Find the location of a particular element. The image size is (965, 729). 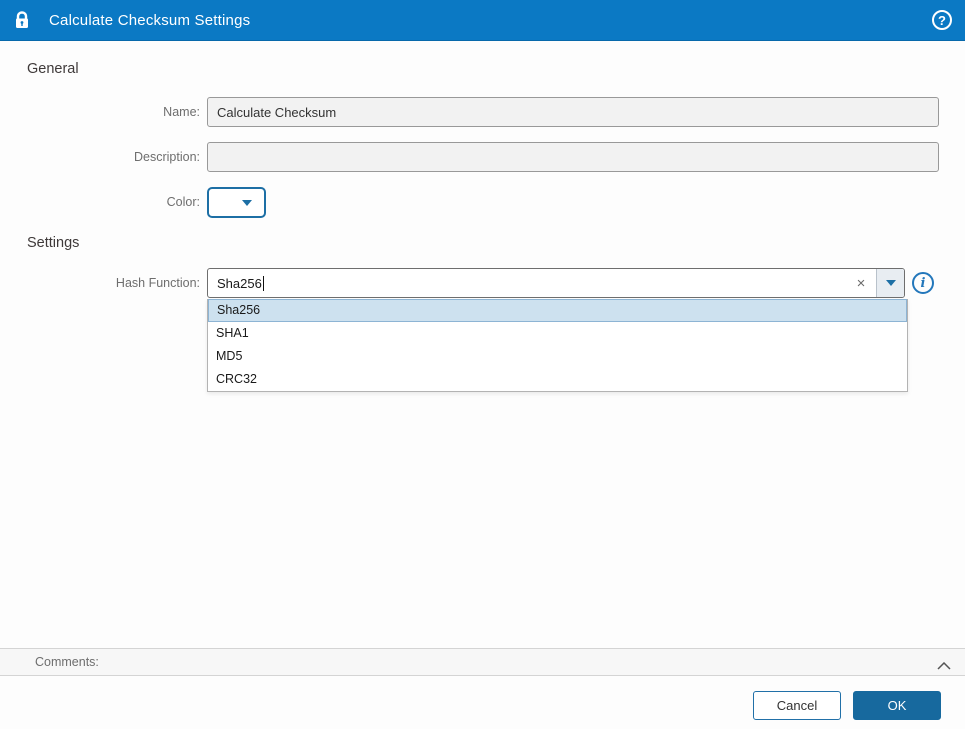

info-icon: i is located at coordinates (923, 283).